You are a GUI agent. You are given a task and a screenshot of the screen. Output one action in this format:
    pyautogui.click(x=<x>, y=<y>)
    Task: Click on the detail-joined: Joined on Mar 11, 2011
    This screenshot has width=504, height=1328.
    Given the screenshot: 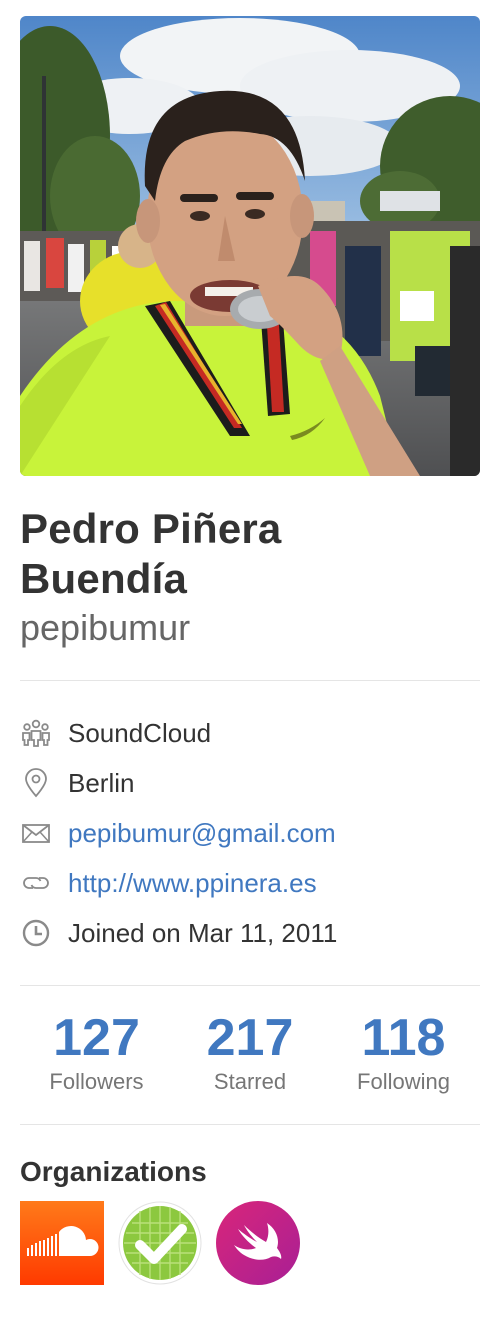 What is the action you would take?
    pyautogui.click(x=250, y=933)
    